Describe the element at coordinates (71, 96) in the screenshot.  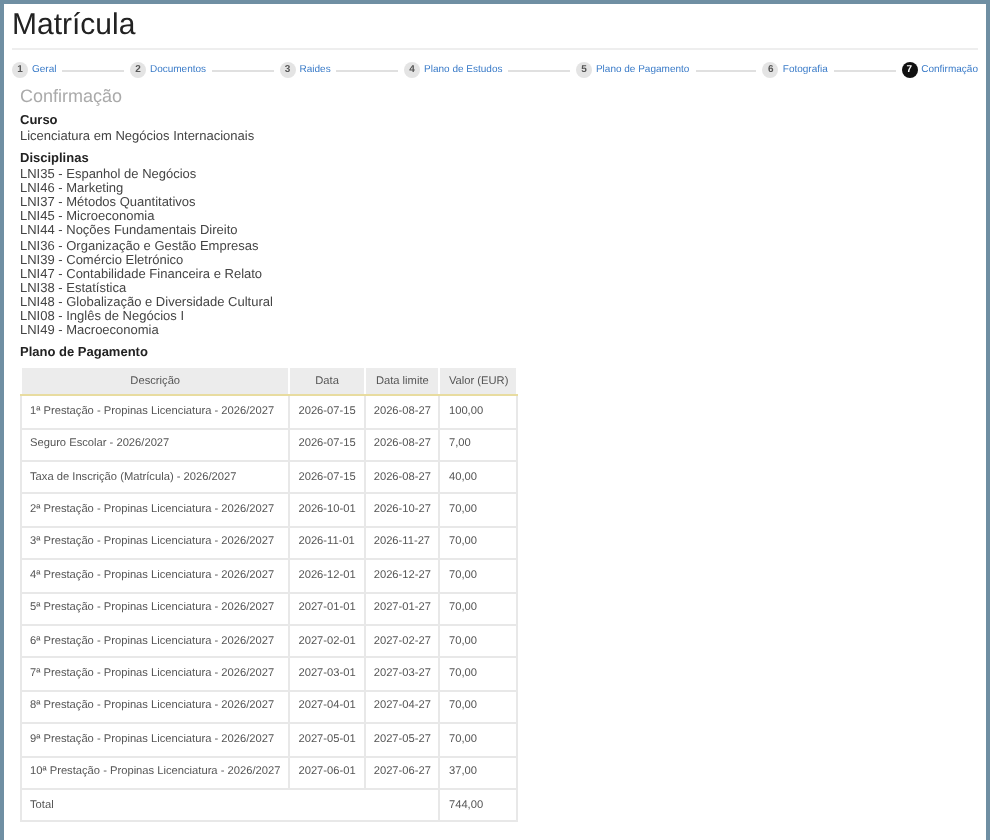
I see `section-title: Confirmação` at that location.